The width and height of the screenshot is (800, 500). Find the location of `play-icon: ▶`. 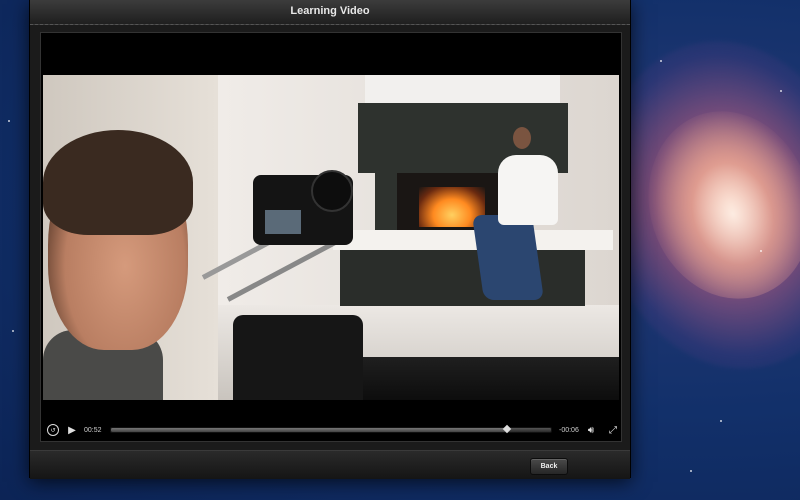

play-icon: ▶ is located at coordinates (72, 430).